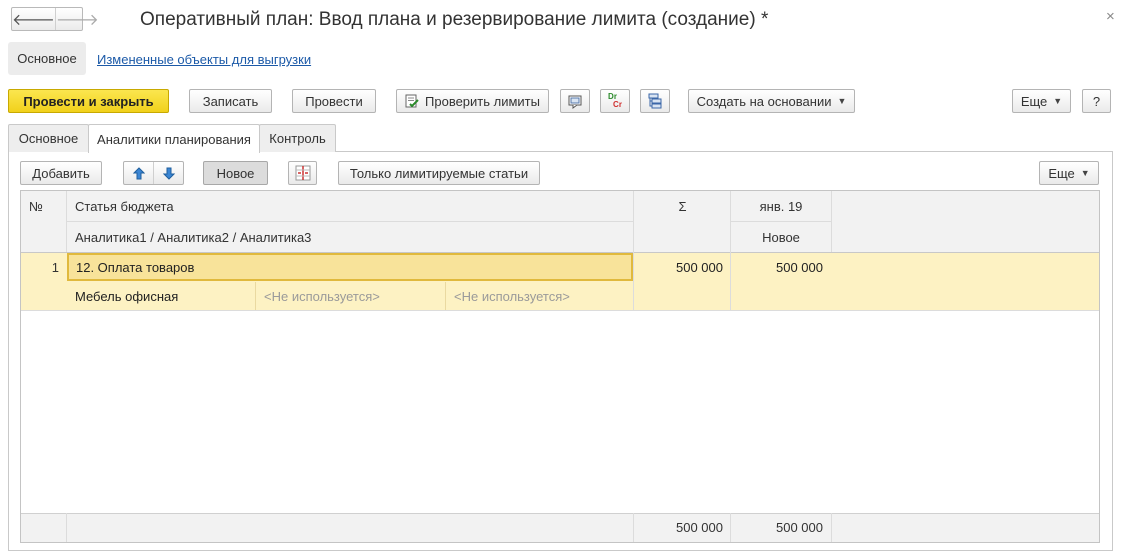  I want to click on structure-button, so click(655, 101).